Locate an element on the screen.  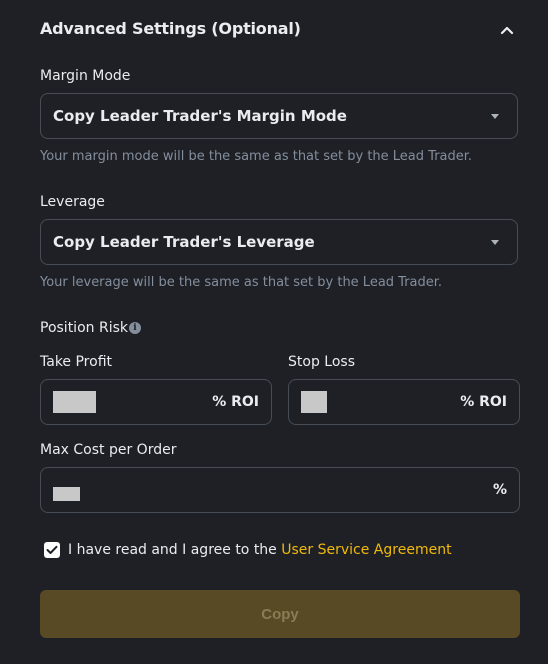
copy-button: Copy is located at coordinates (280, 614).